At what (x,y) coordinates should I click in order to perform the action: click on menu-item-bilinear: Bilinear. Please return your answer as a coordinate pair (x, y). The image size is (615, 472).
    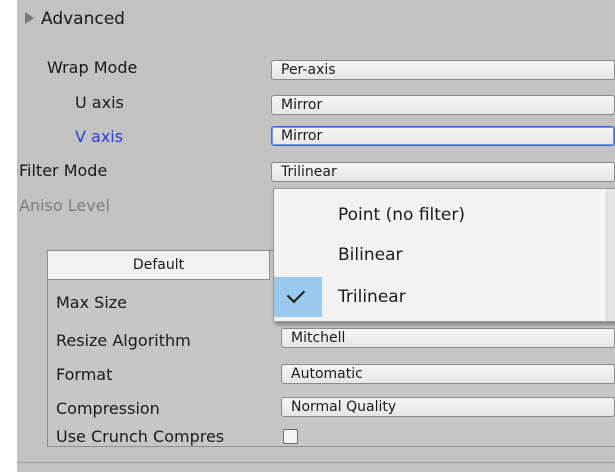
    Looking at the image, I should click on (440, 255).